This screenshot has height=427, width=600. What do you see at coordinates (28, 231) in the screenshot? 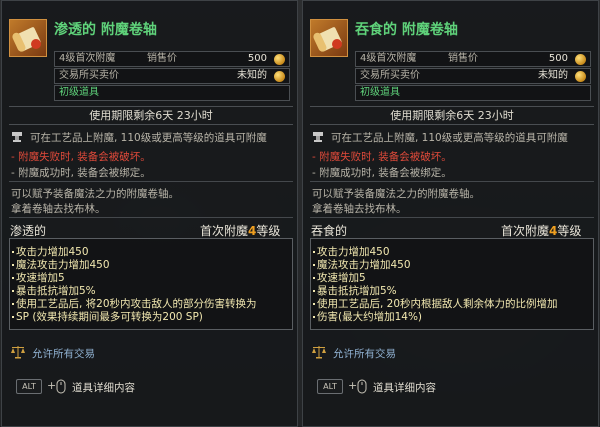
I see `effect-name: 渗透的` at bounding box center [28, 231].